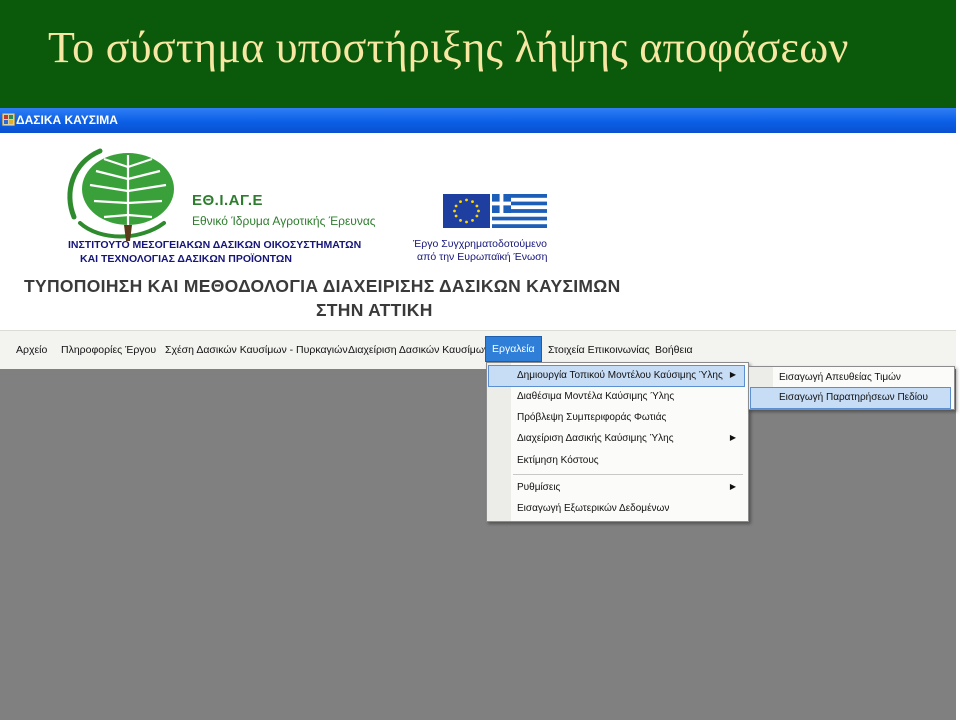 This screenshot has width=960, height=720. Describe the element at coordinates (628, 474) in the screenshot. I see `menu-separator` at that location.